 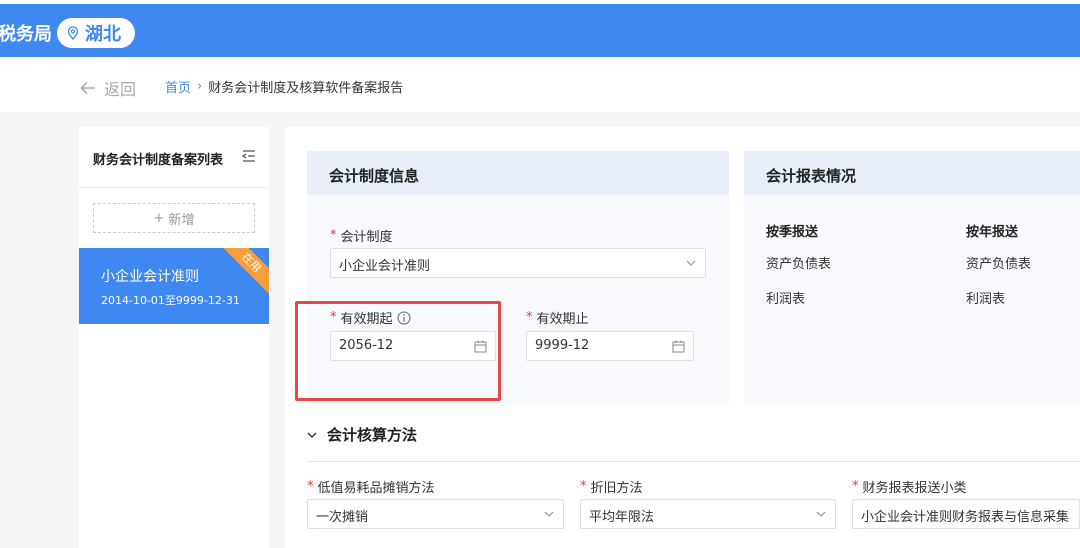 What do you see at coordinates (799, 264) in the screenshot?
I see `quarterly-item: 资产负债表` at bounding box center [799, 264].